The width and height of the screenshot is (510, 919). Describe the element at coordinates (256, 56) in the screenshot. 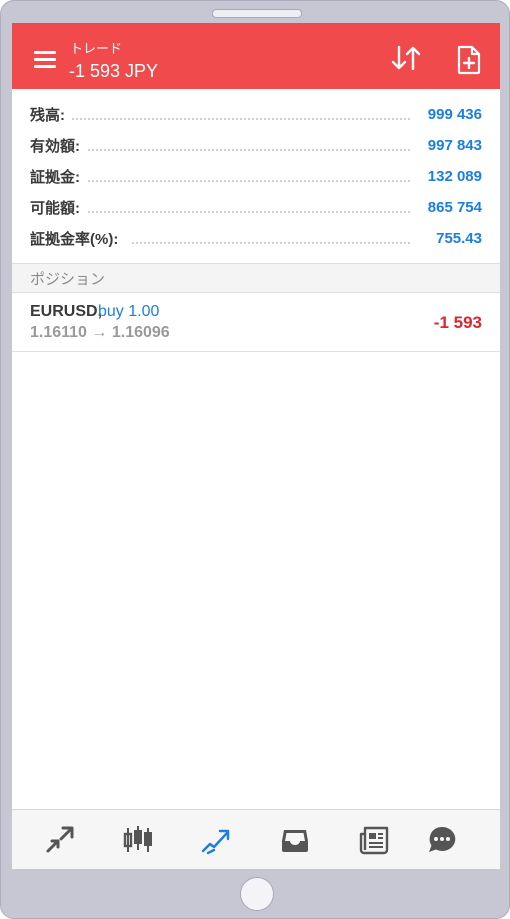

I see `top-app-bar: トレード -1 593 JPY` at that location.